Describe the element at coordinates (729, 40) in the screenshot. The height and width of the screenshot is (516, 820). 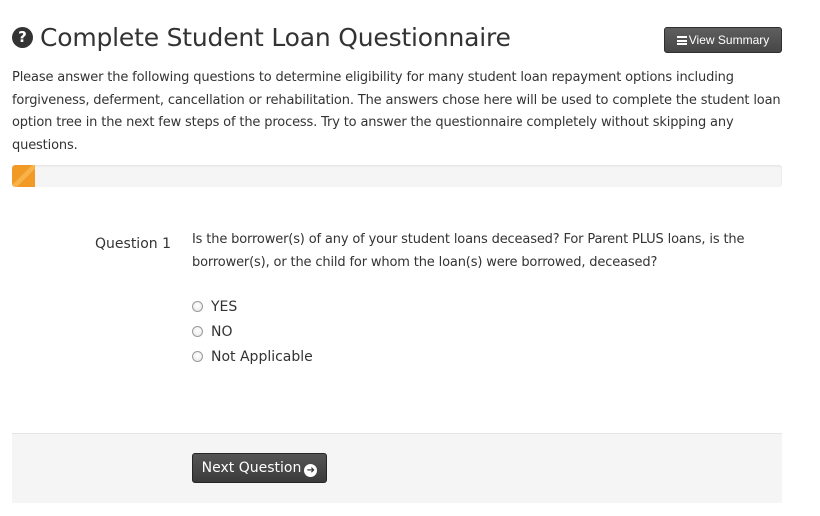
I see `view-summary-label: View Summary` at that location.